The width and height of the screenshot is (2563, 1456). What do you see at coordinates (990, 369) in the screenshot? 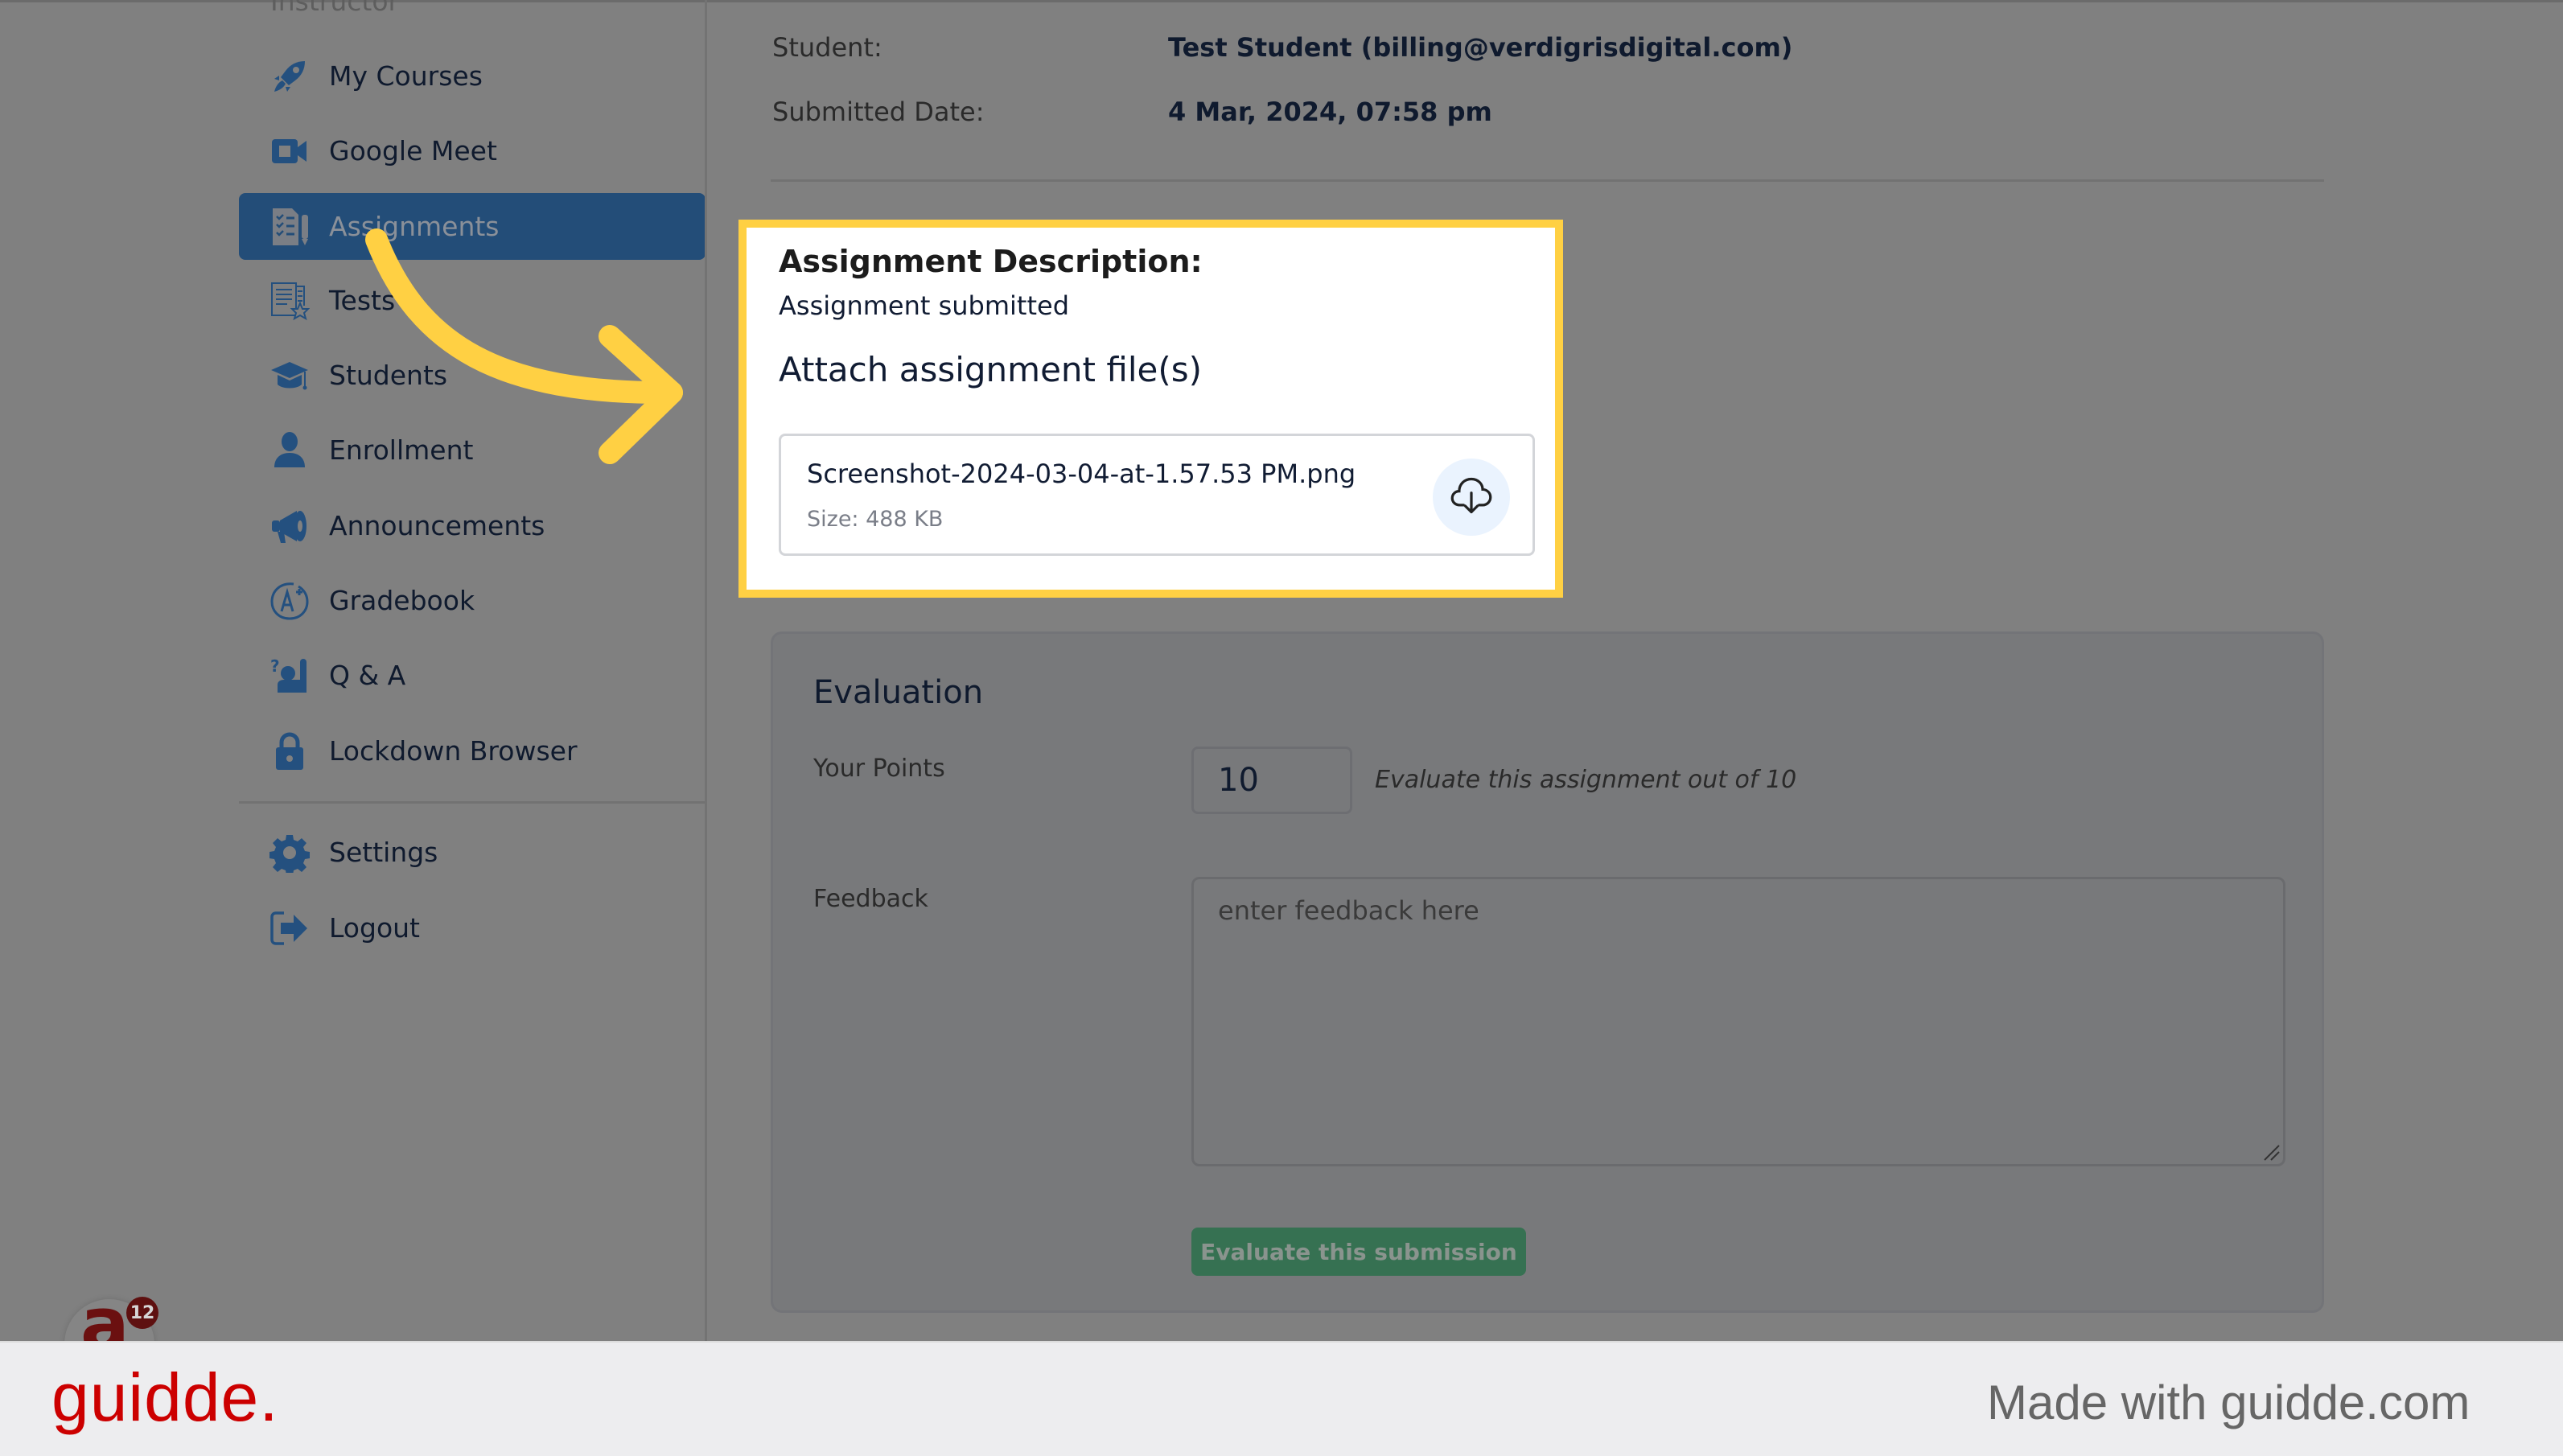
I see `attach-files-title: Attach assignment file(s)` at bounding box center [990, 369].